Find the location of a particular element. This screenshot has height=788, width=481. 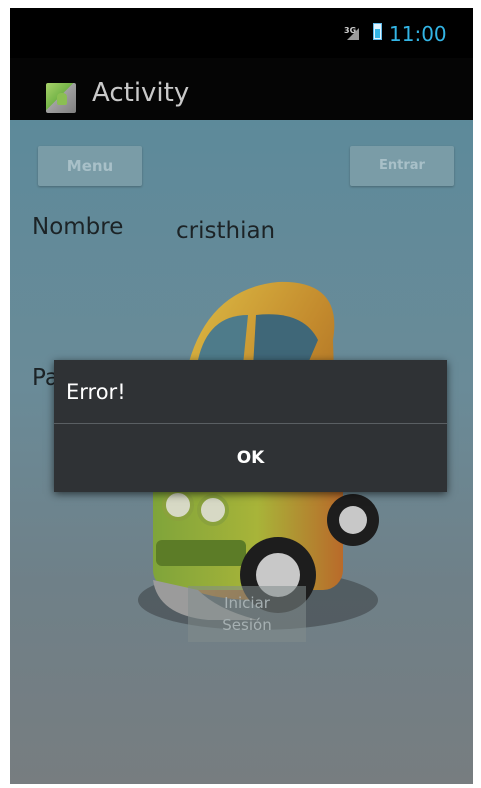

error-dialog: Error! OK is located at coordinates (250, 426).